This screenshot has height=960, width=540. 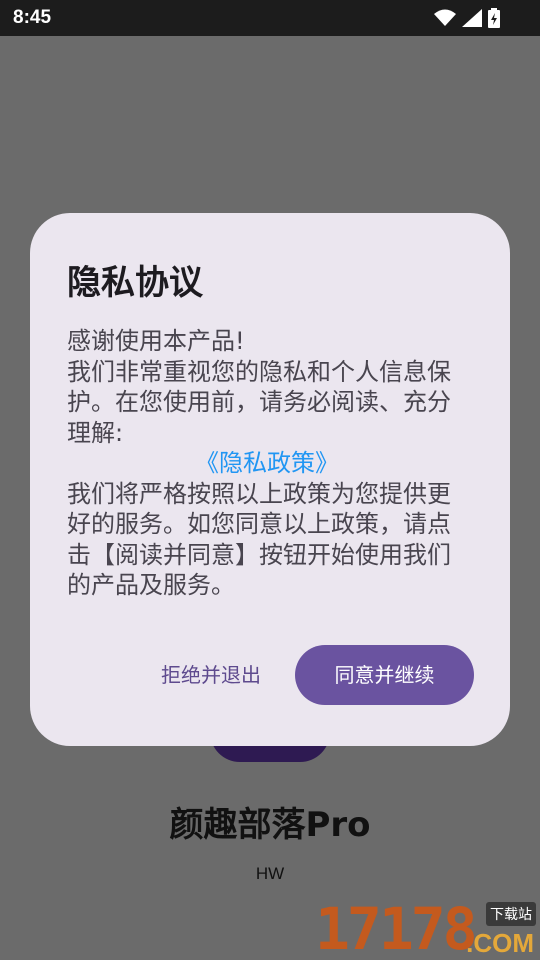 I want to click on battery-charging-icon, so click(x=494, y=18).